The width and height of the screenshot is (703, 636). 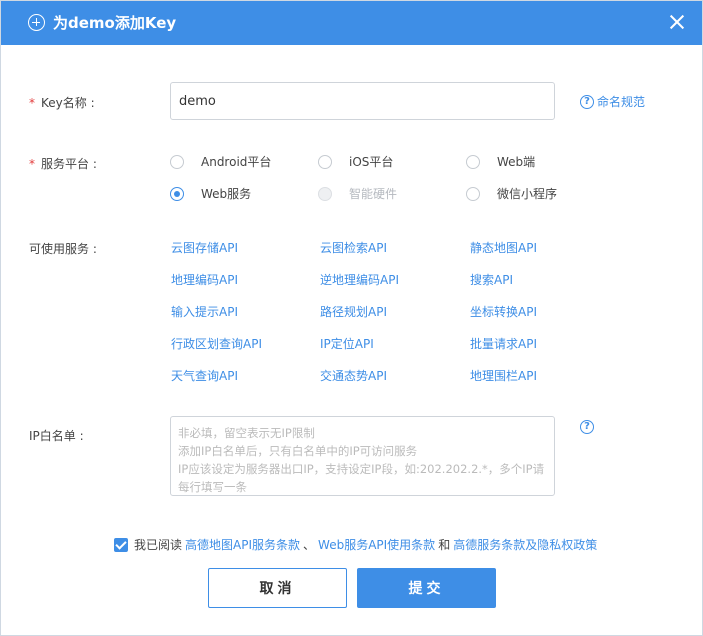 I want to click on textarea-placeholder-line: 添加IP白名单后，只有白名单中的IP可访问服务, so click(x=298, y=451).